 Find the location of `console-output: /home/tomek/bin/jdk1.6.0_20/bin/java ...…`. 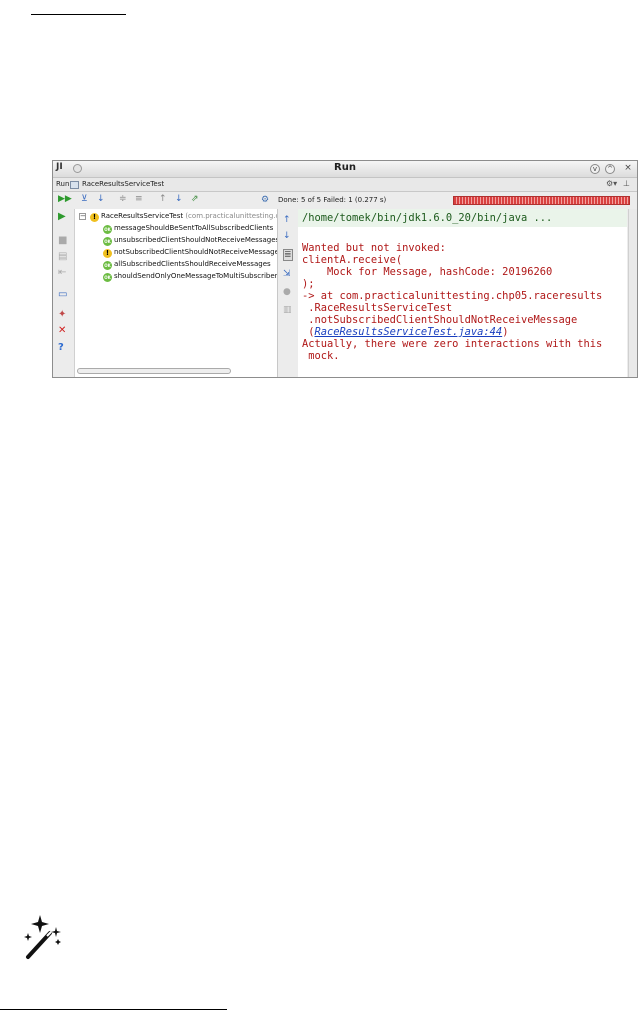

console-output: /home/tomek/bin/jdk1.6.0_20/bin/java ...… is located at coordinates (462, 293).